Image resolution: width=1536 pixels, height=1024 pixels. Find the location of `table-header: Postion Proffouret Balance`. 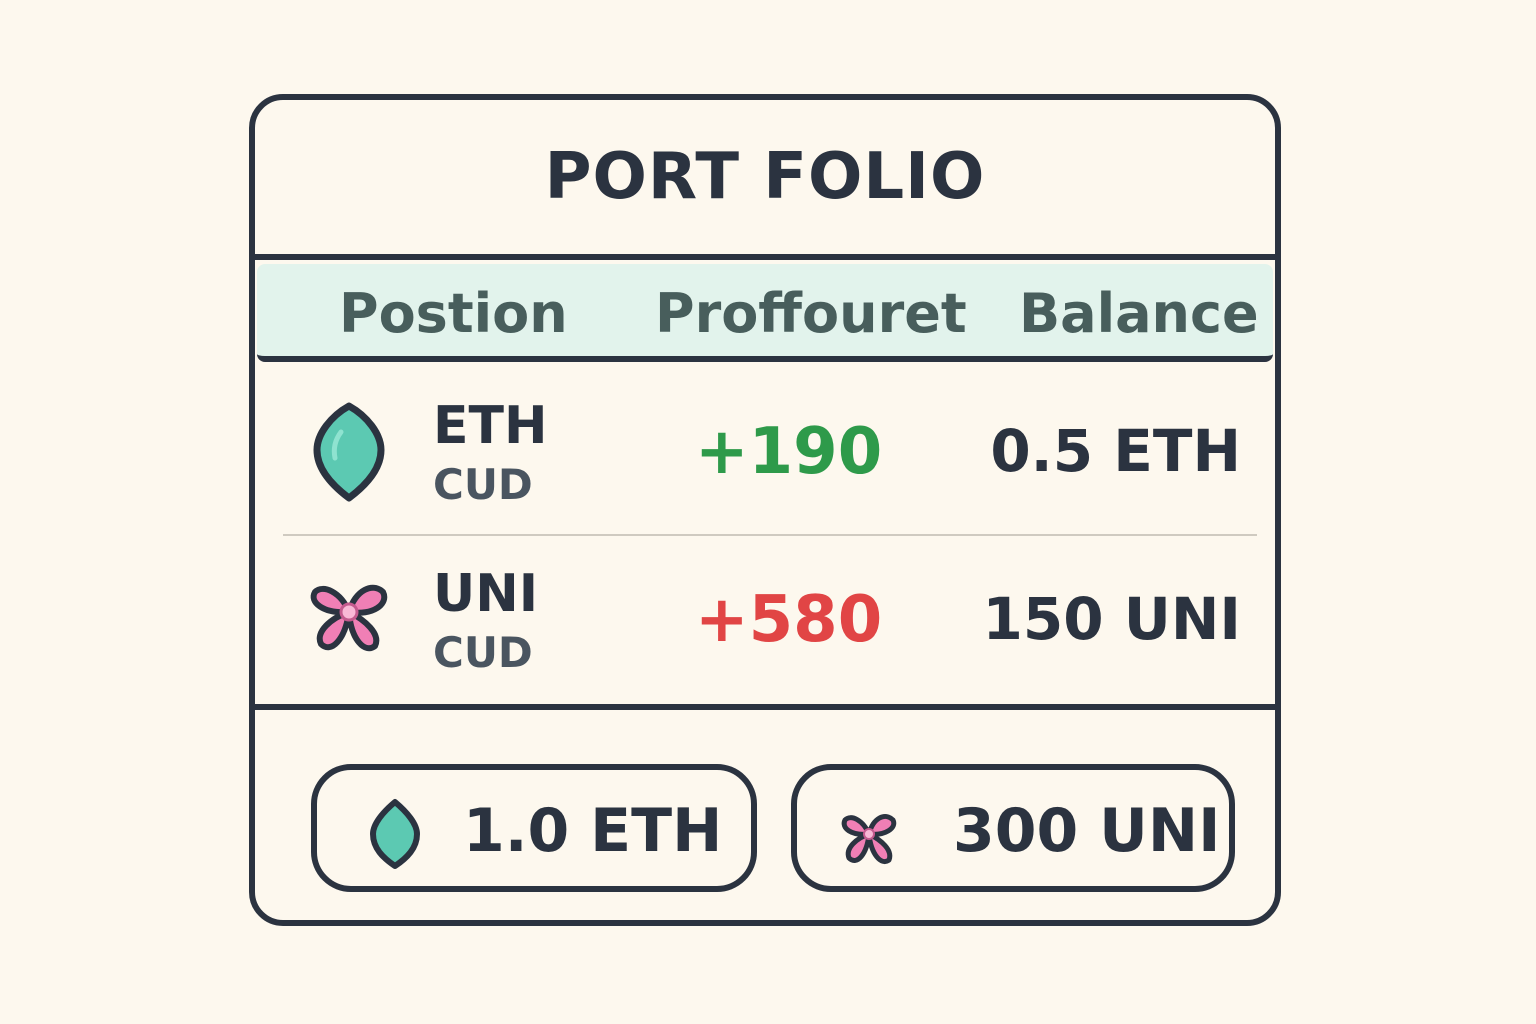

table-header: Postion Proffouret Balance is located at coordinates (765, 313).